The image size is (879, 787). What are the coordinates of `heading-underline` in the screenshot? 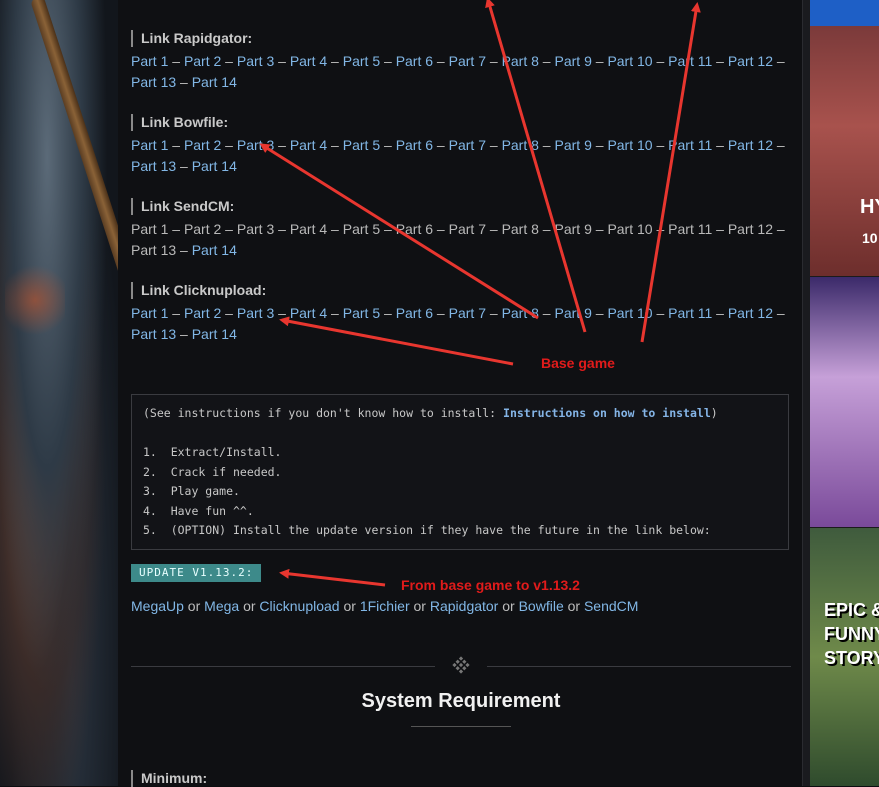 It's located at (461, 726).